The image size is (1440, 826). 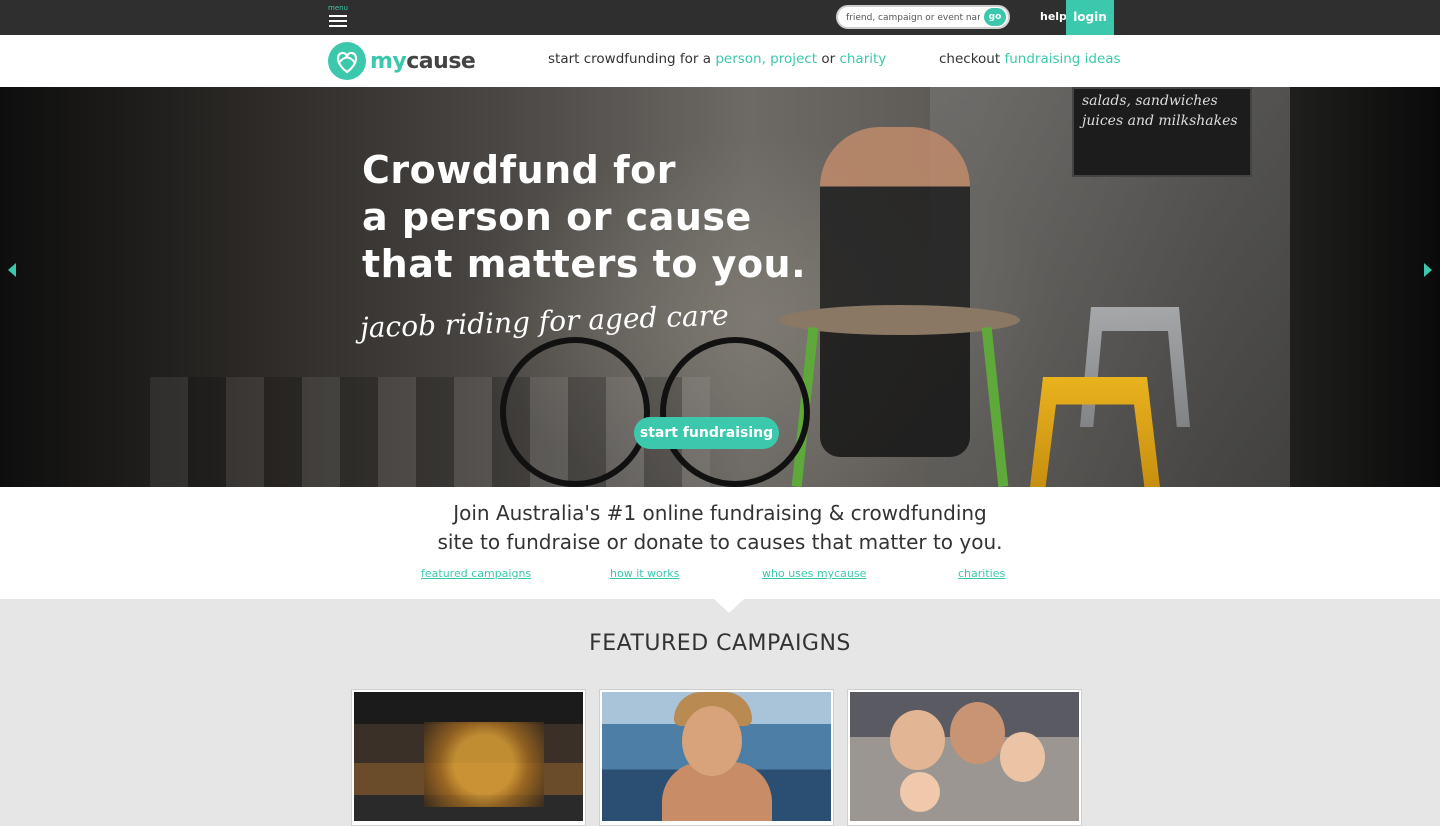 I want to click on hamburger-icon, so click(x=338, y=21).